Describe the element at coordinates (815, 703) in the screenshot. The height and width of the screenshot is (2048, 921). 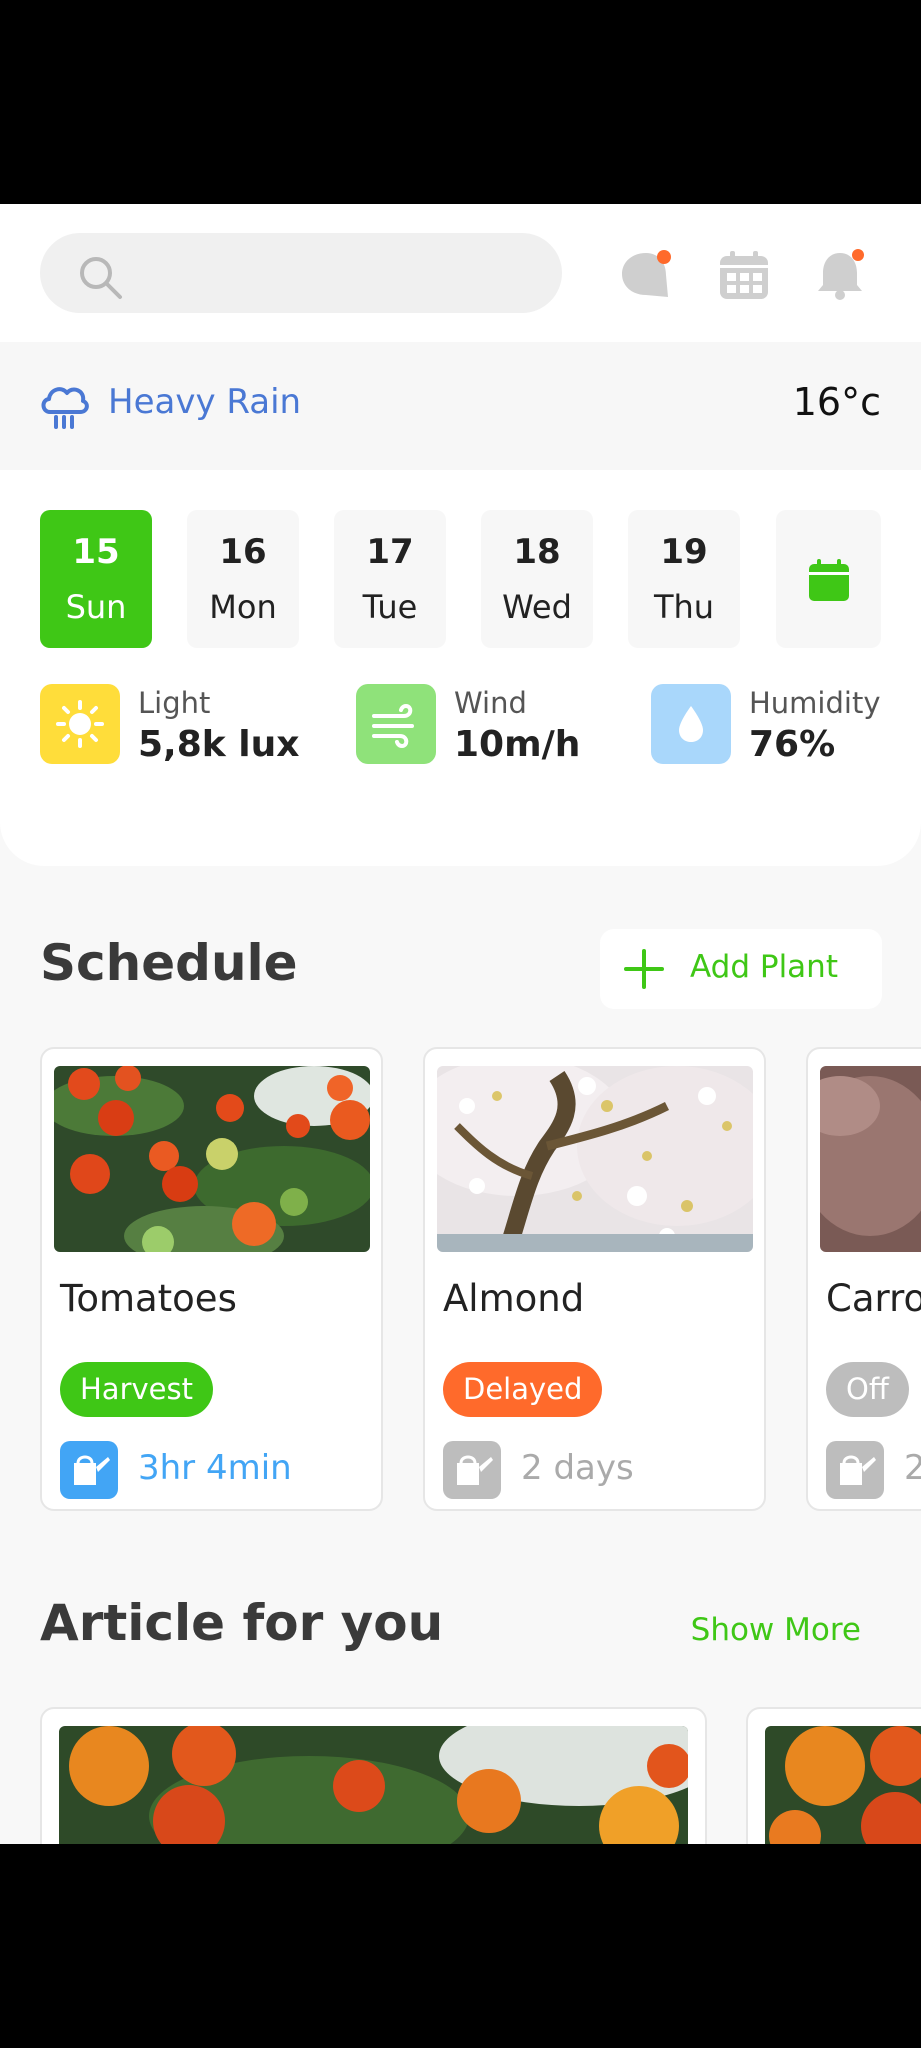
I see `stat-label: Humidity` at that location.